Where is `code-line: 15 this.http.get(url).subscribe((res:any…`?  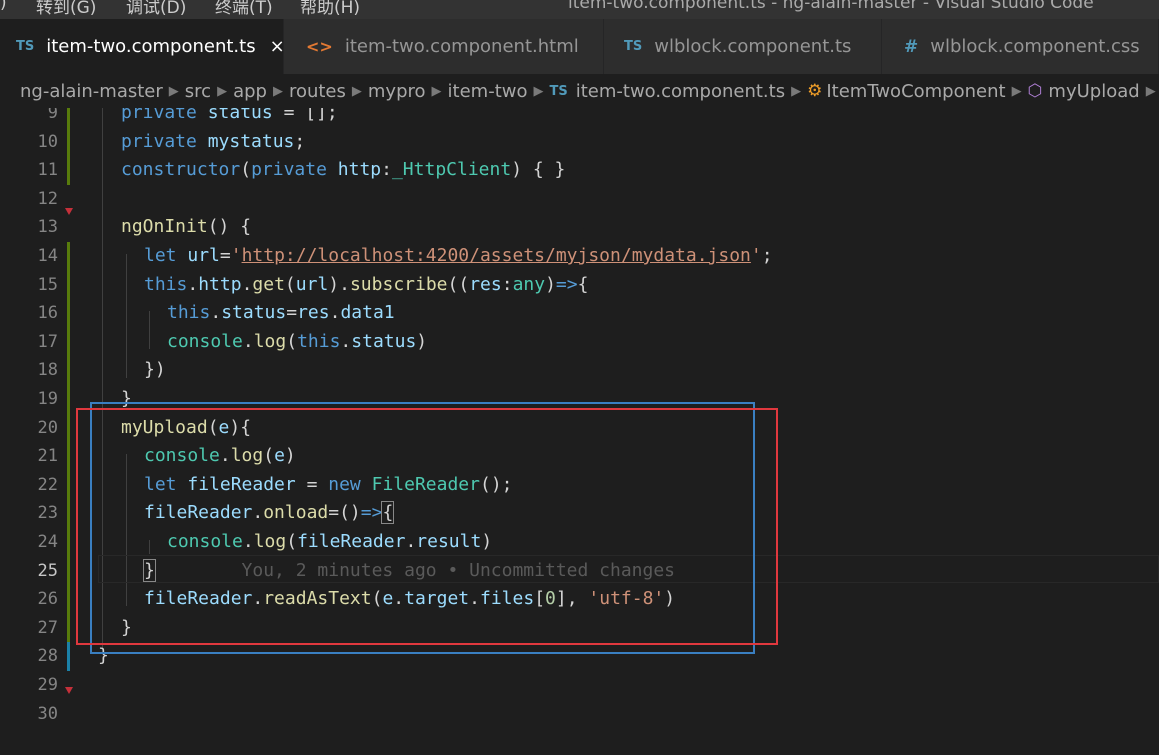 code-line: 15 this.http.get(url).subscribe((res:any… is located at coordinates (579, 285).